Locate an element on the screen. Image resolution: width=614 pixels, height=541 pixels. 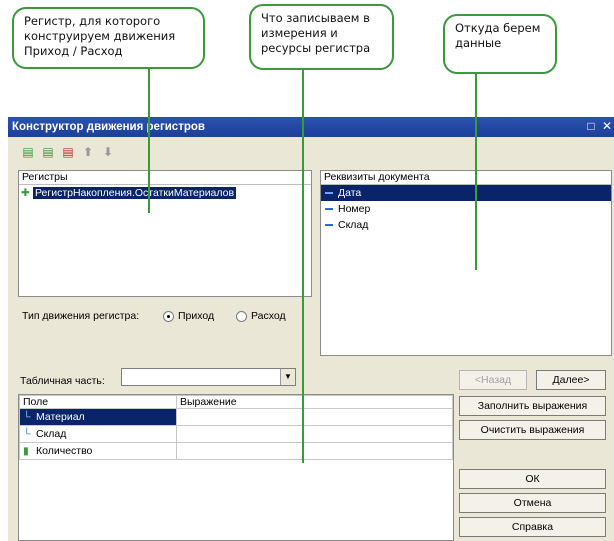
col-expr-header: Выражение is located at coordinates (314, 402).